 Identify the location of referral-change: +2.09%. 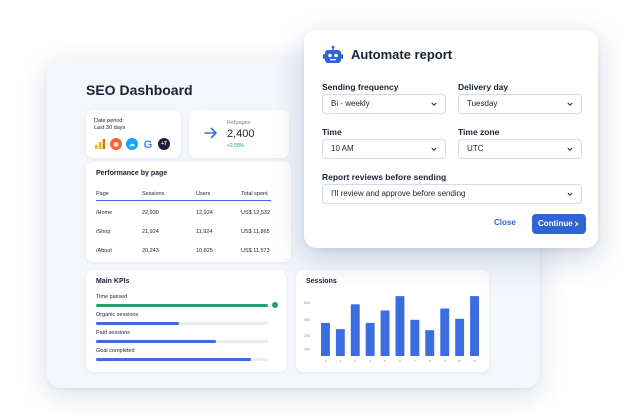
(236, 146).